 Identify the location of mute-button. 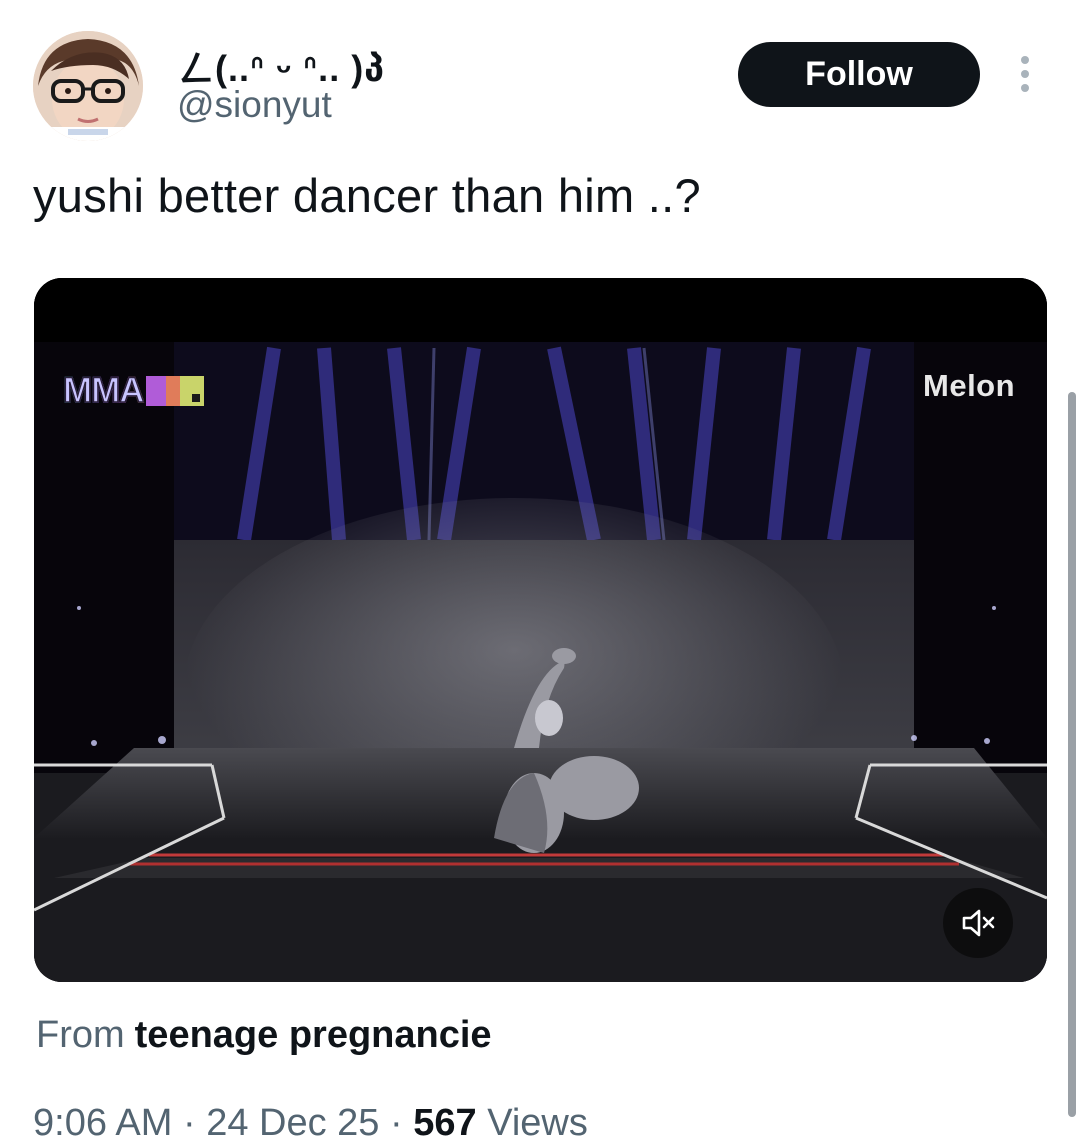
(978, 923).